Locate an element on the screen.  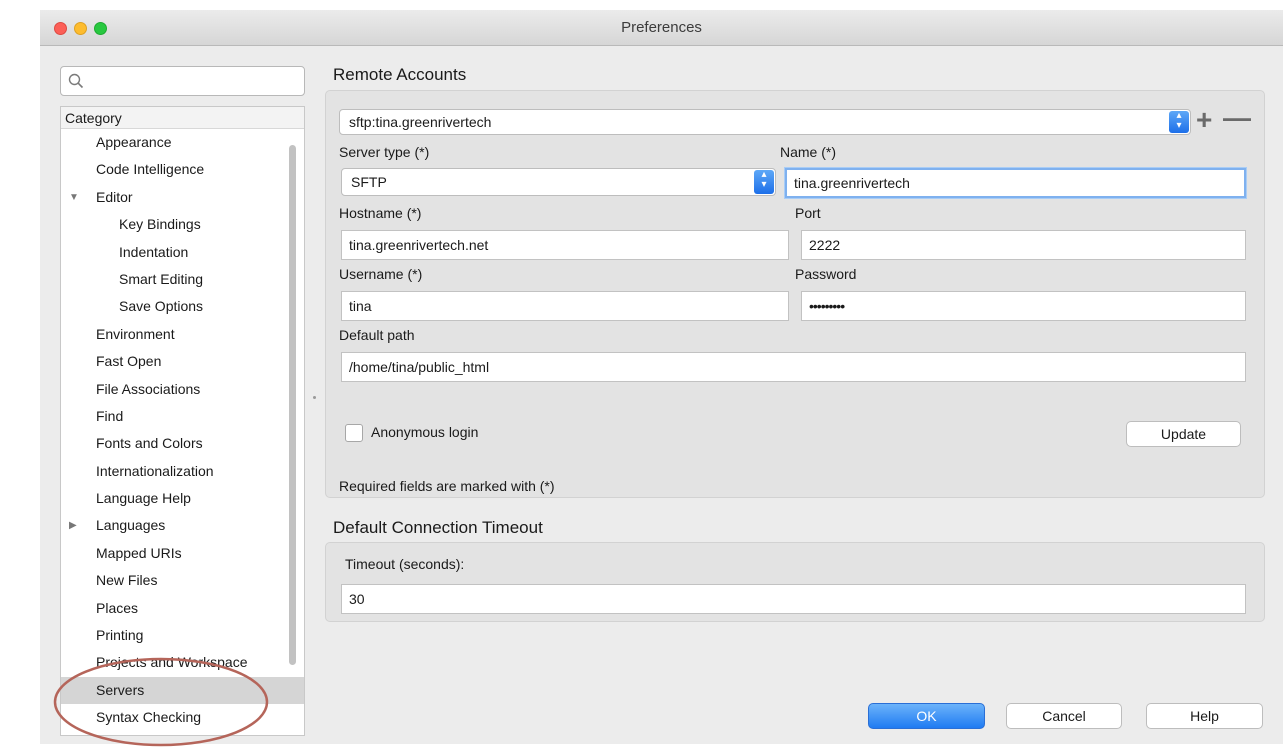
category-item-key-bindings: Key Bindings is located at coordinates (182, 224).